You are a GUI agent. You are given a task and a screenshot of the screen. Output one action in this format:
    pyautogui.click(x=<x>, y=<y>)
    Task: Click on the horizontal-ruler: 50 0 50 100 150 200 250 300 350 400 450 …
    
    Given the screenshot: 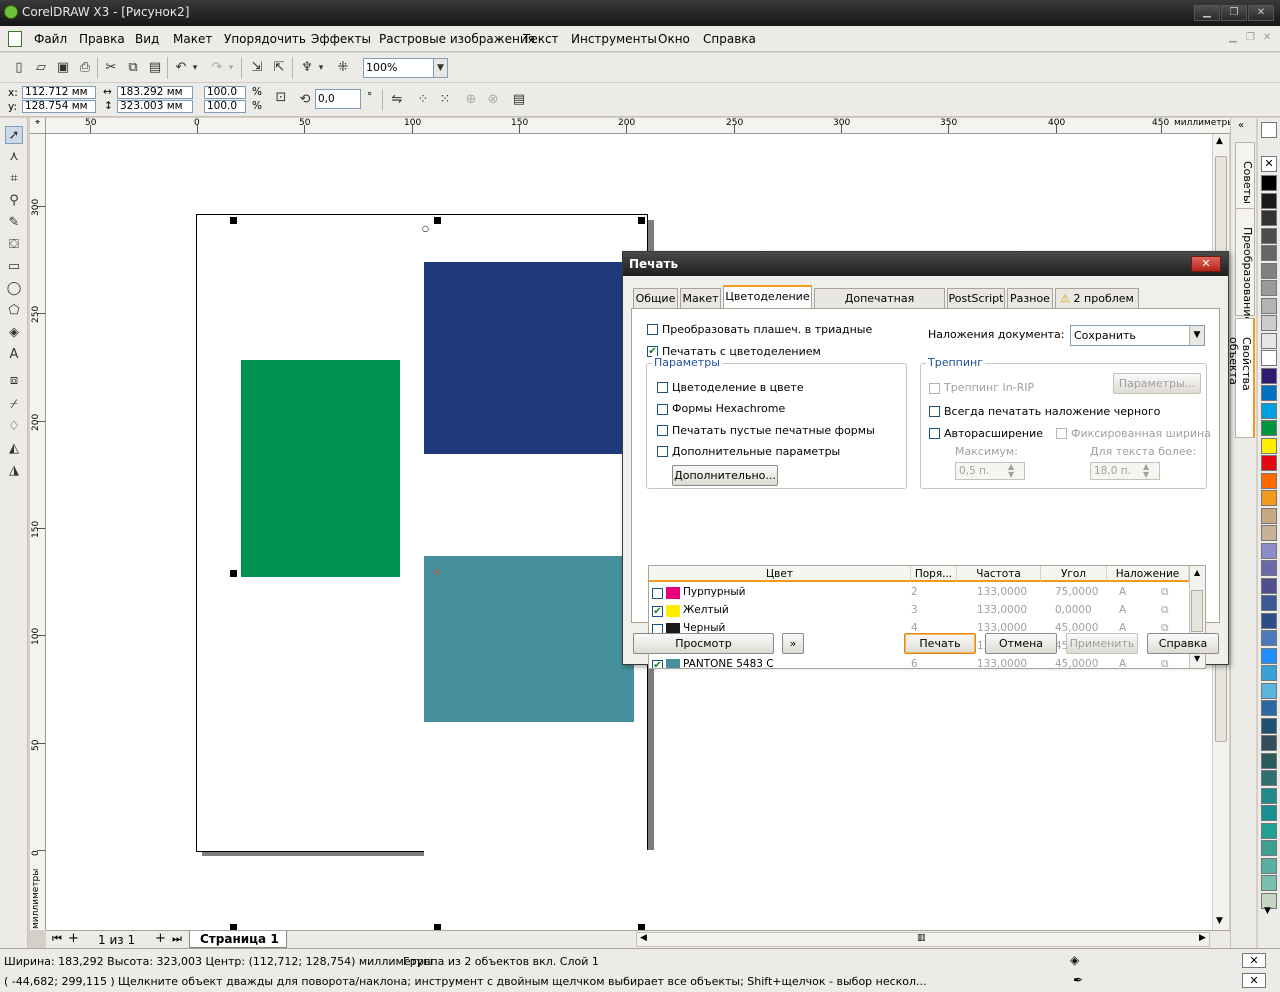 What is the action you would take?
    pyautogui.click(x=638, y=126)
    